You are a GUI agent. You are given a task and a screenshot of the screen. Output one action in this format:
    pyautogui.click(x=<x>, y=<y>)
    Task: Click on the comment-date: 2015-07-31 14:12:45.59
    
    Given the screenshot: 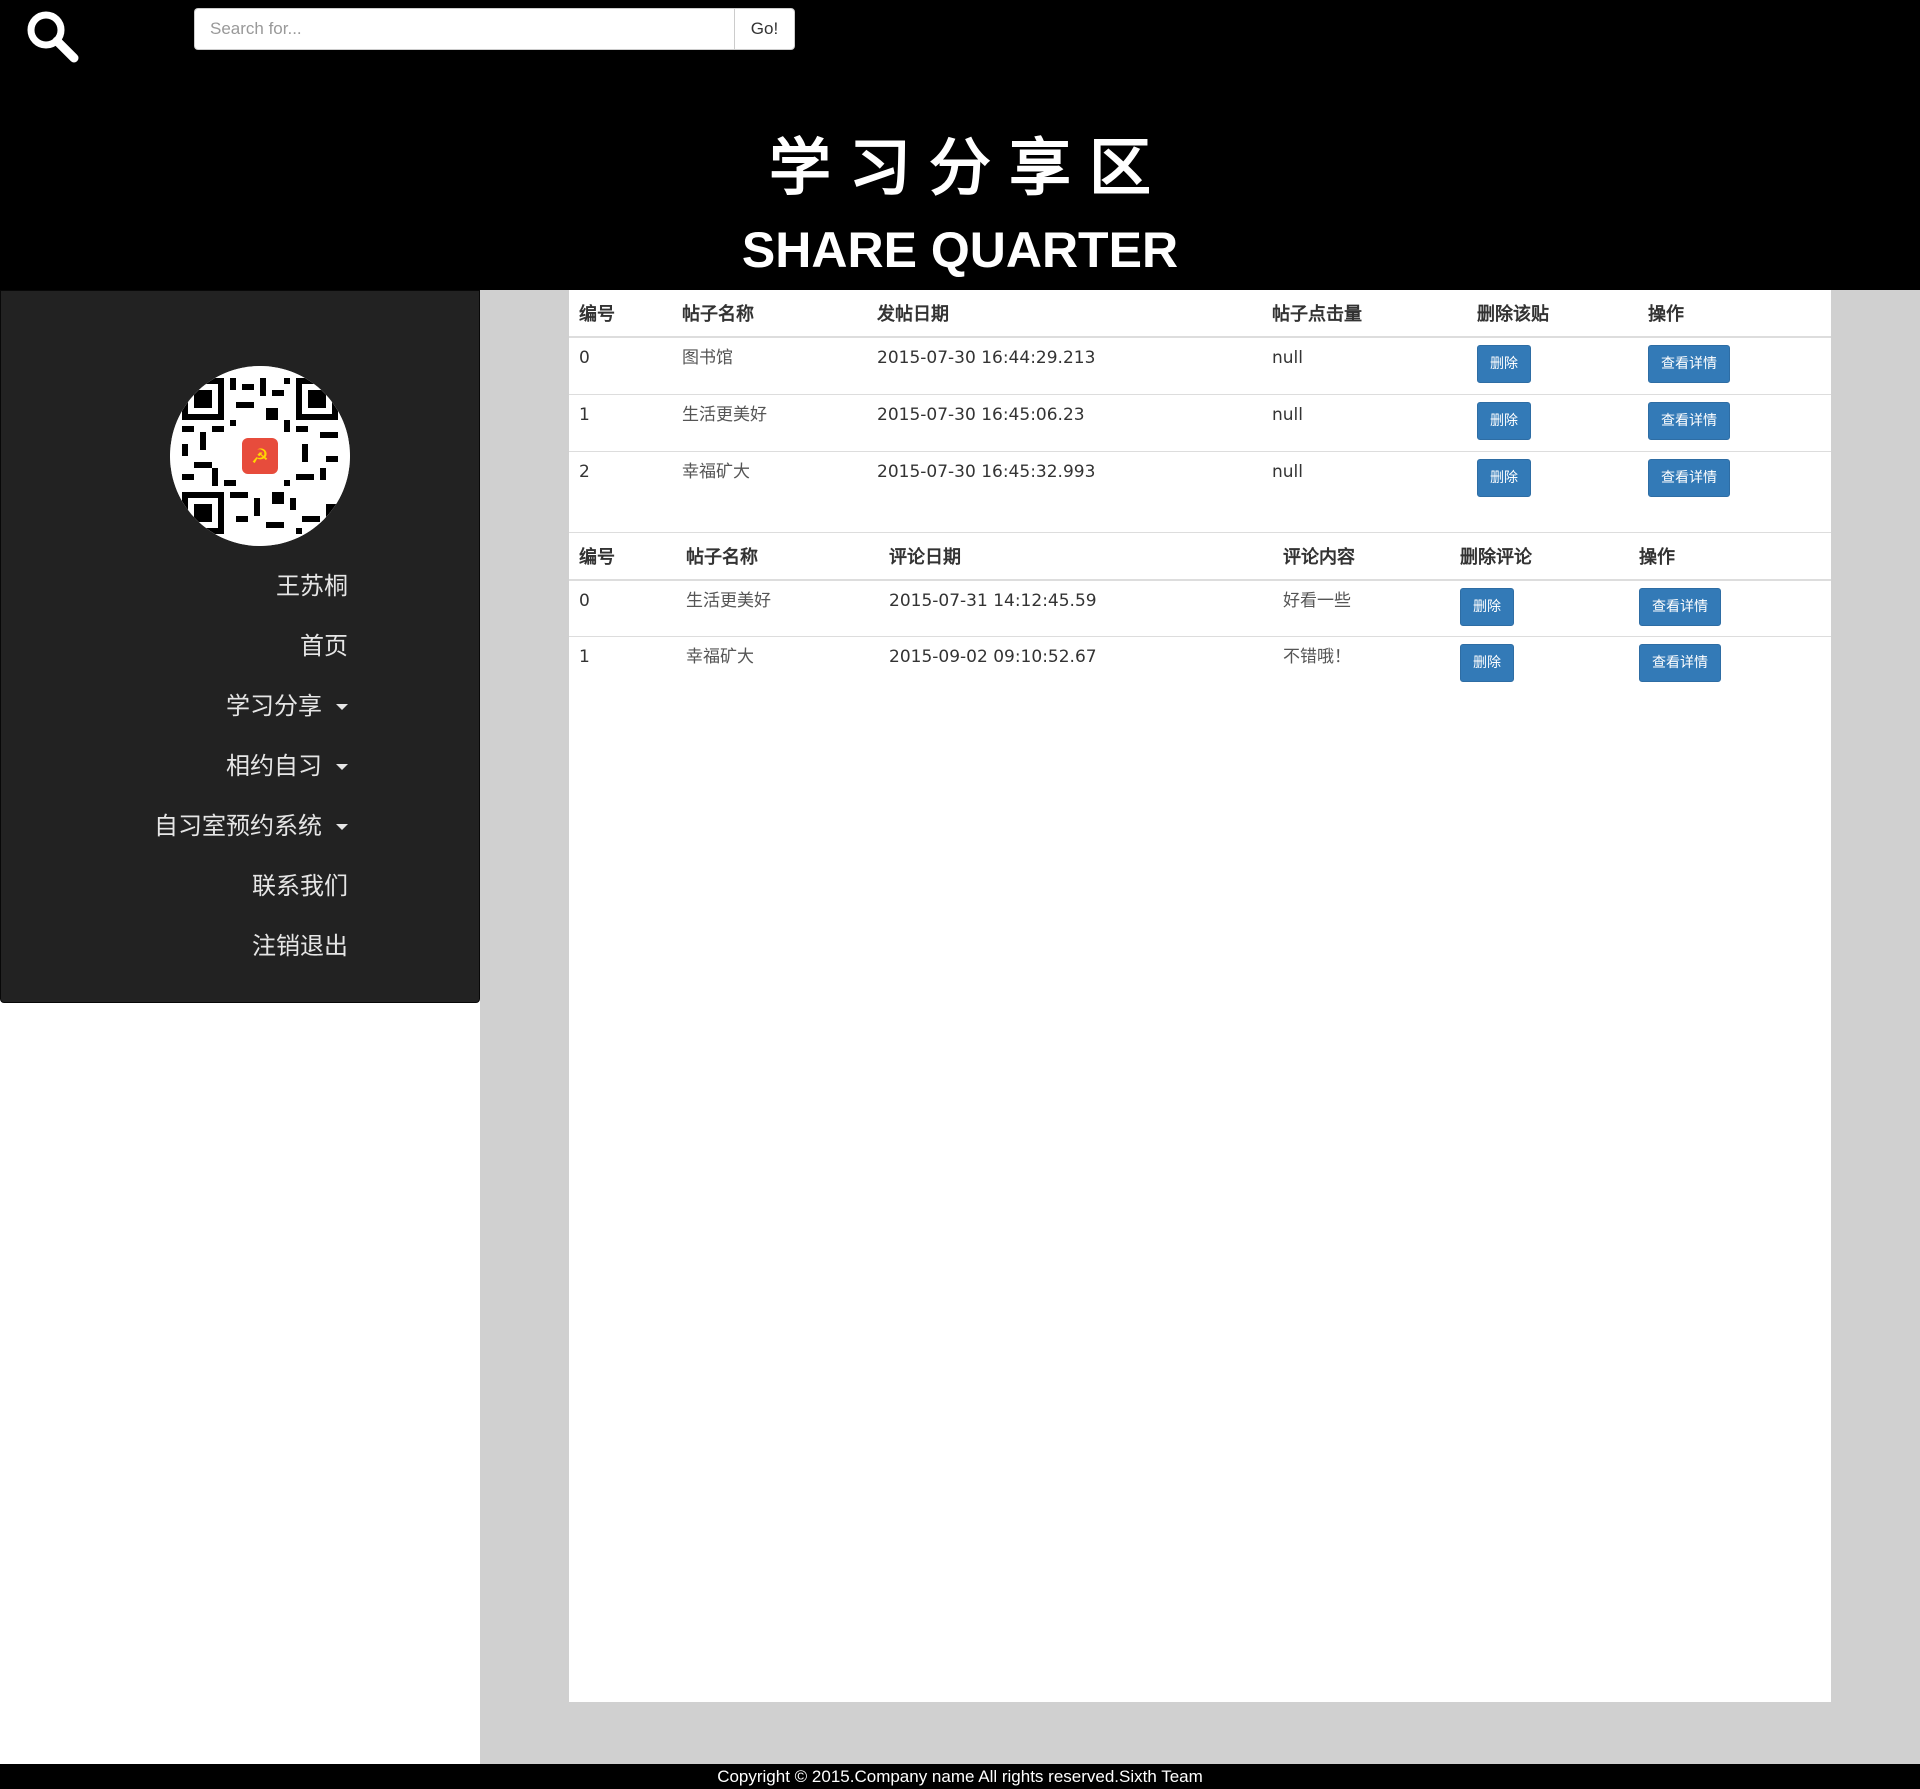 What is the action you would take?
    pyautogui.click(x=1076, y=608)
    